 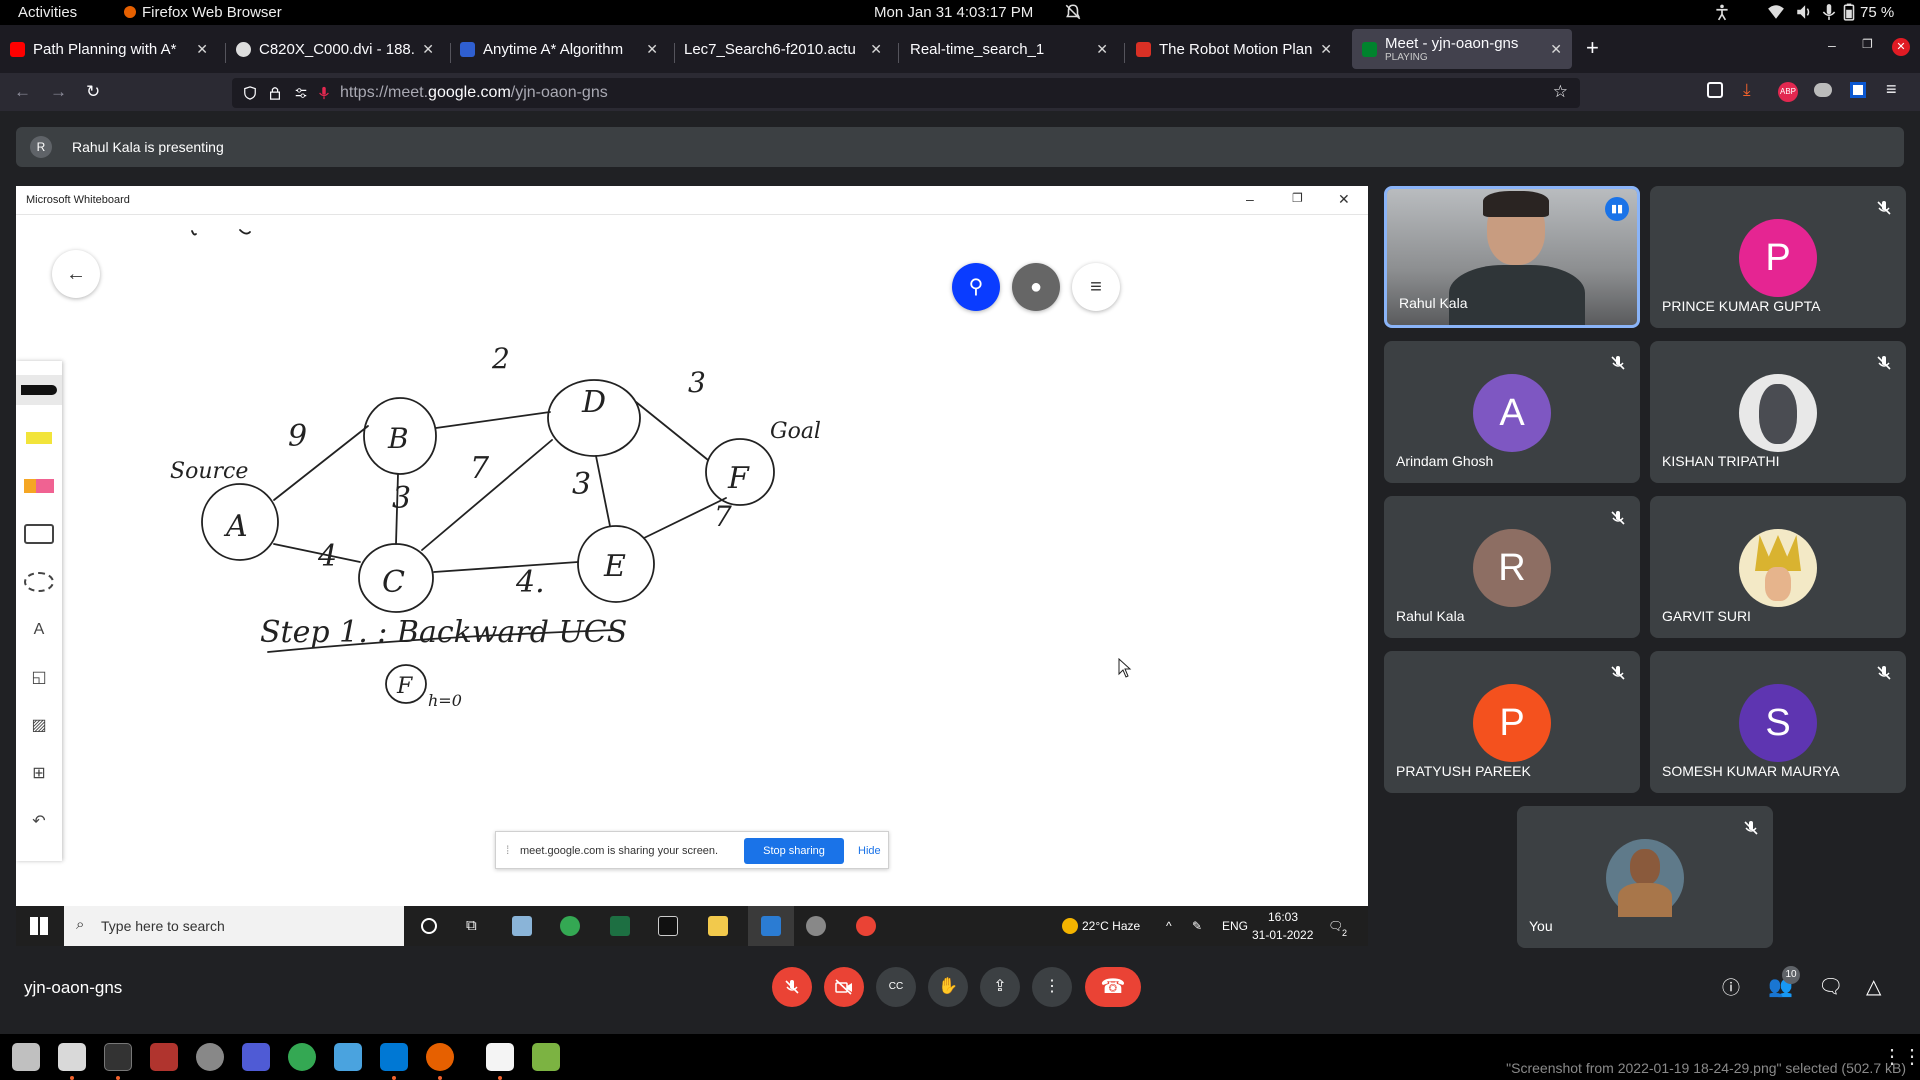 I want to click on language-indicator: ENG, so click(x=1235, y=926).